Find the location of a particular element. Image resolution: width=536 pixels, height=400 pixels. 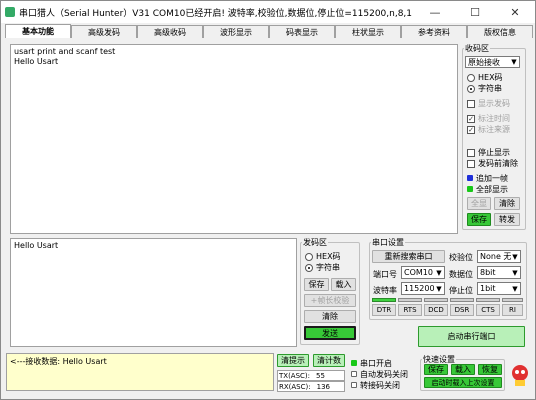

port-label: 端口号 is located at coordinates (385, 274).